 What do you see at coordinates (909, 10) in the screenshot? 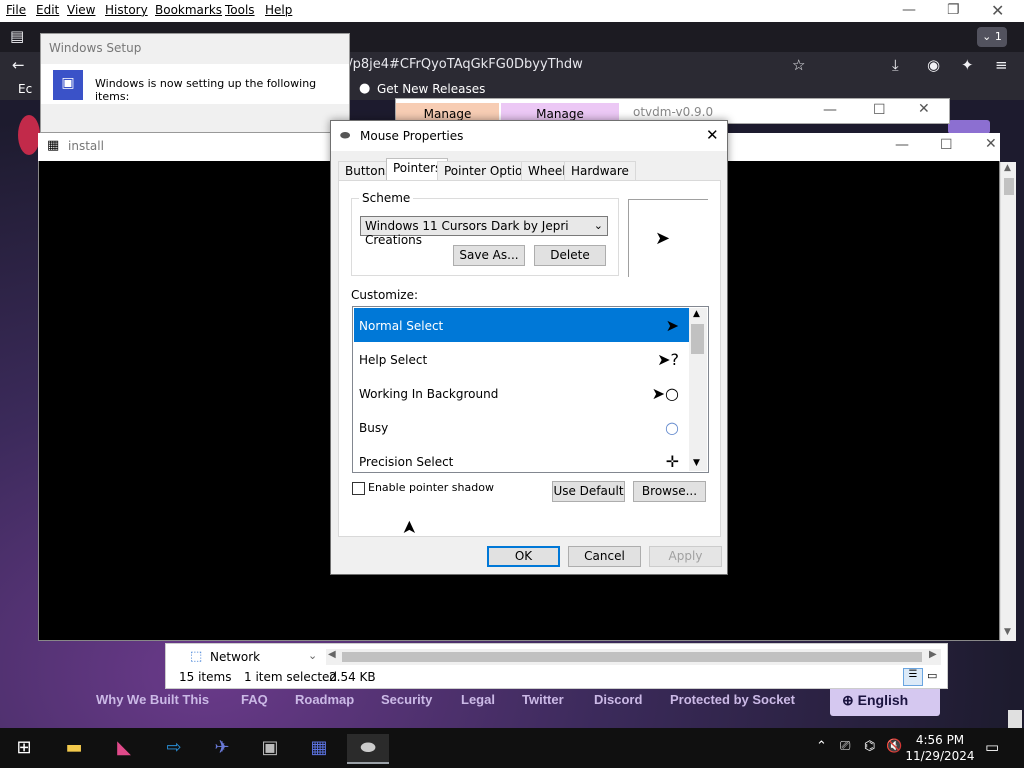
I see `minimize-icon: —` at bounding box center [909, 10].